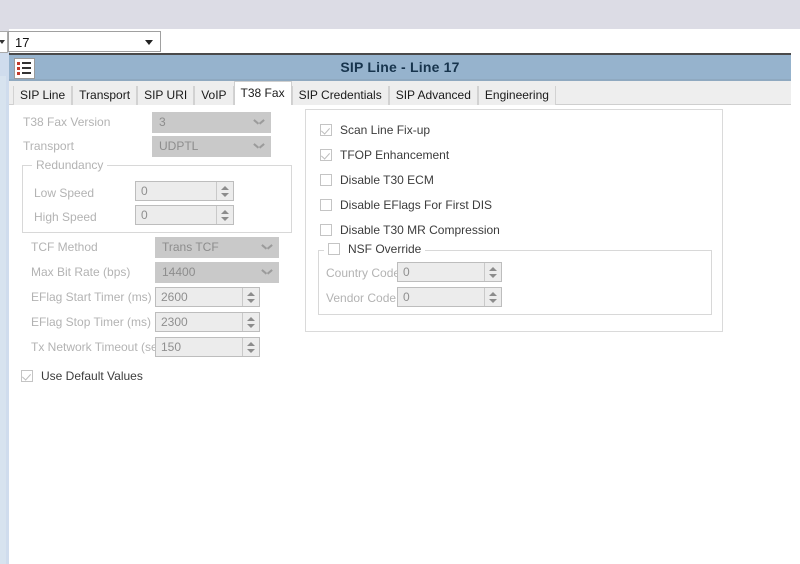 This screenshot has height=564, width=800. Describe the element at coordinates (406, 272) in the screenshot. I see `country-code-value: 0` at that location.